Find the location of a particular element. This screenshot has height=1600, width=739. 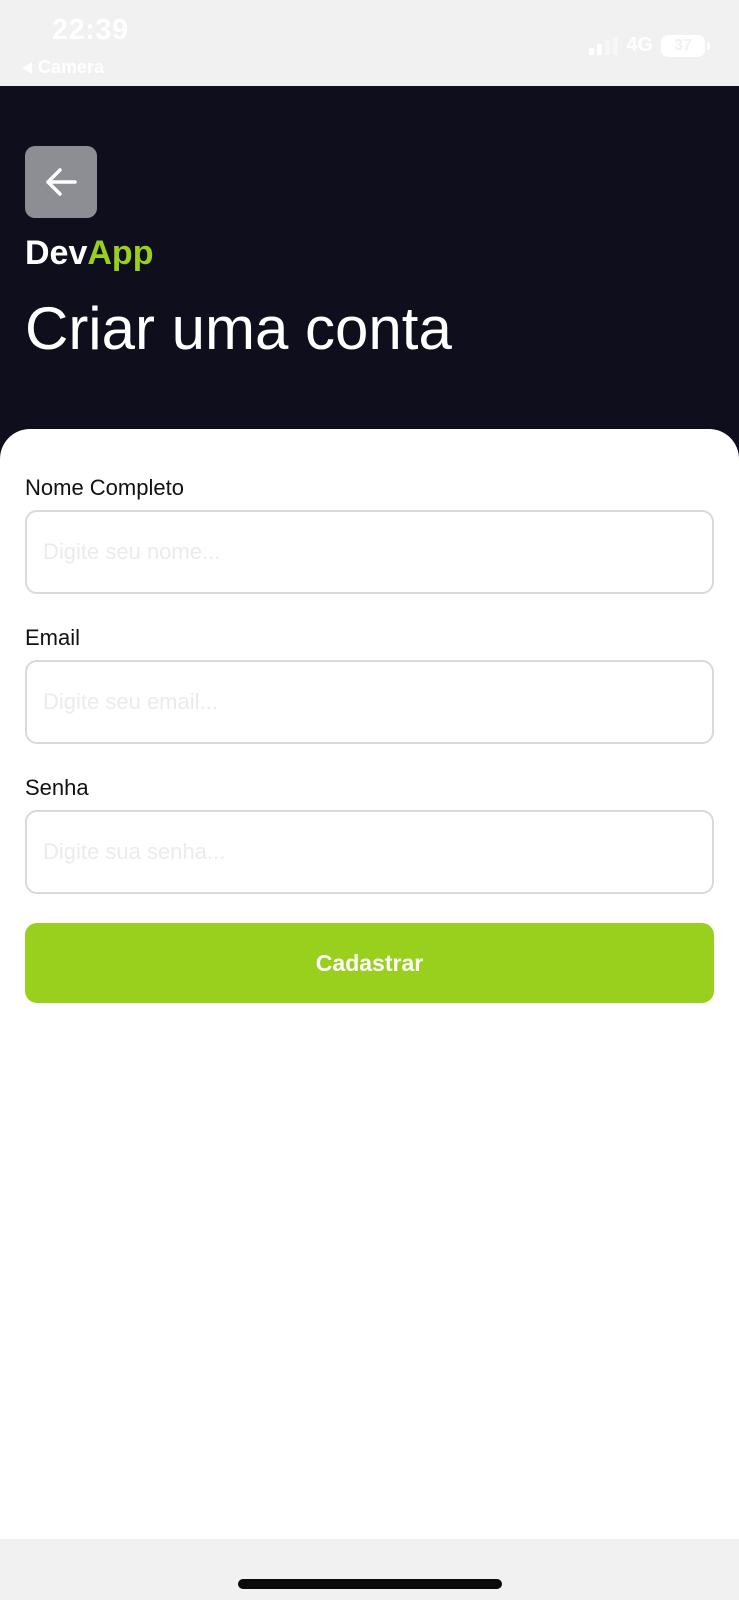

status-time: 22:39 is located at coordinates (90, 30).